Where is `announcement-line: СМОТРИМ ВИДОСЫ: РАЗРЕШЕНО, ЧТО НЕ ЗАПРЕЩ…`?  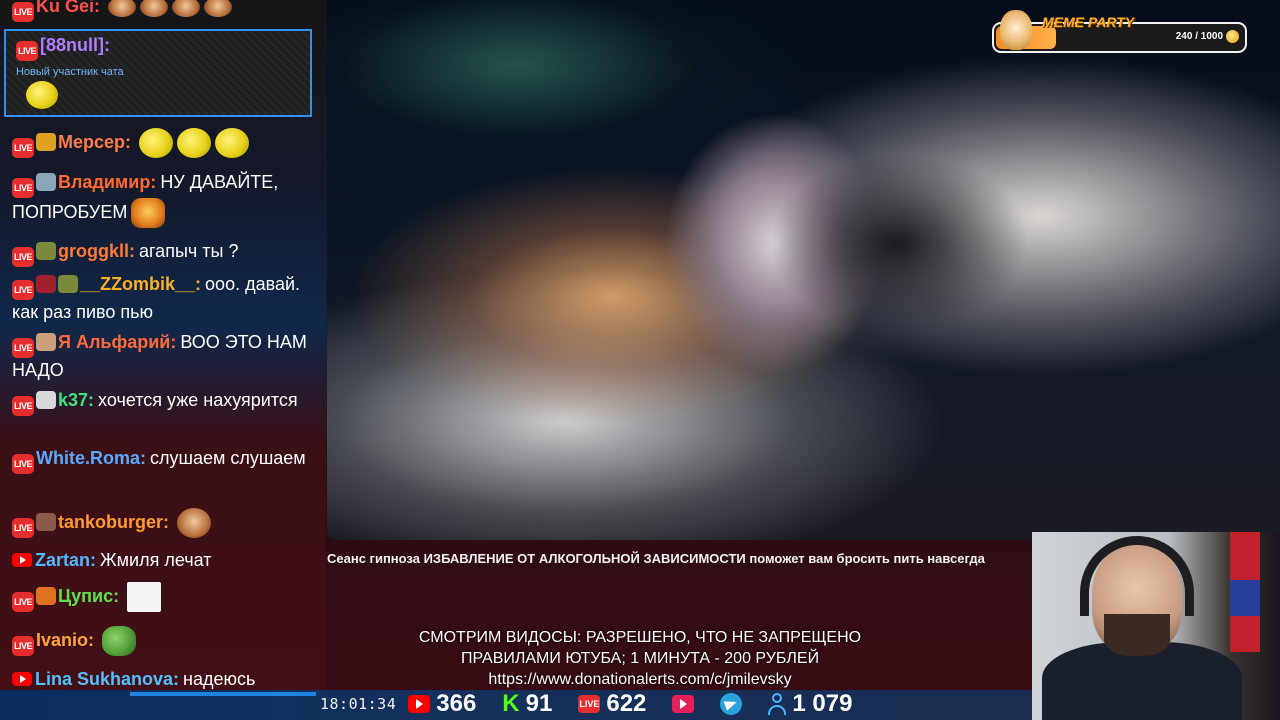
announcement-line: СМОТРИМ ВИДОСЫ: РАЗРЕШЕНО, ЧТО НЕ ЗАПРЕЩ… is located at coordinates (640, 637).